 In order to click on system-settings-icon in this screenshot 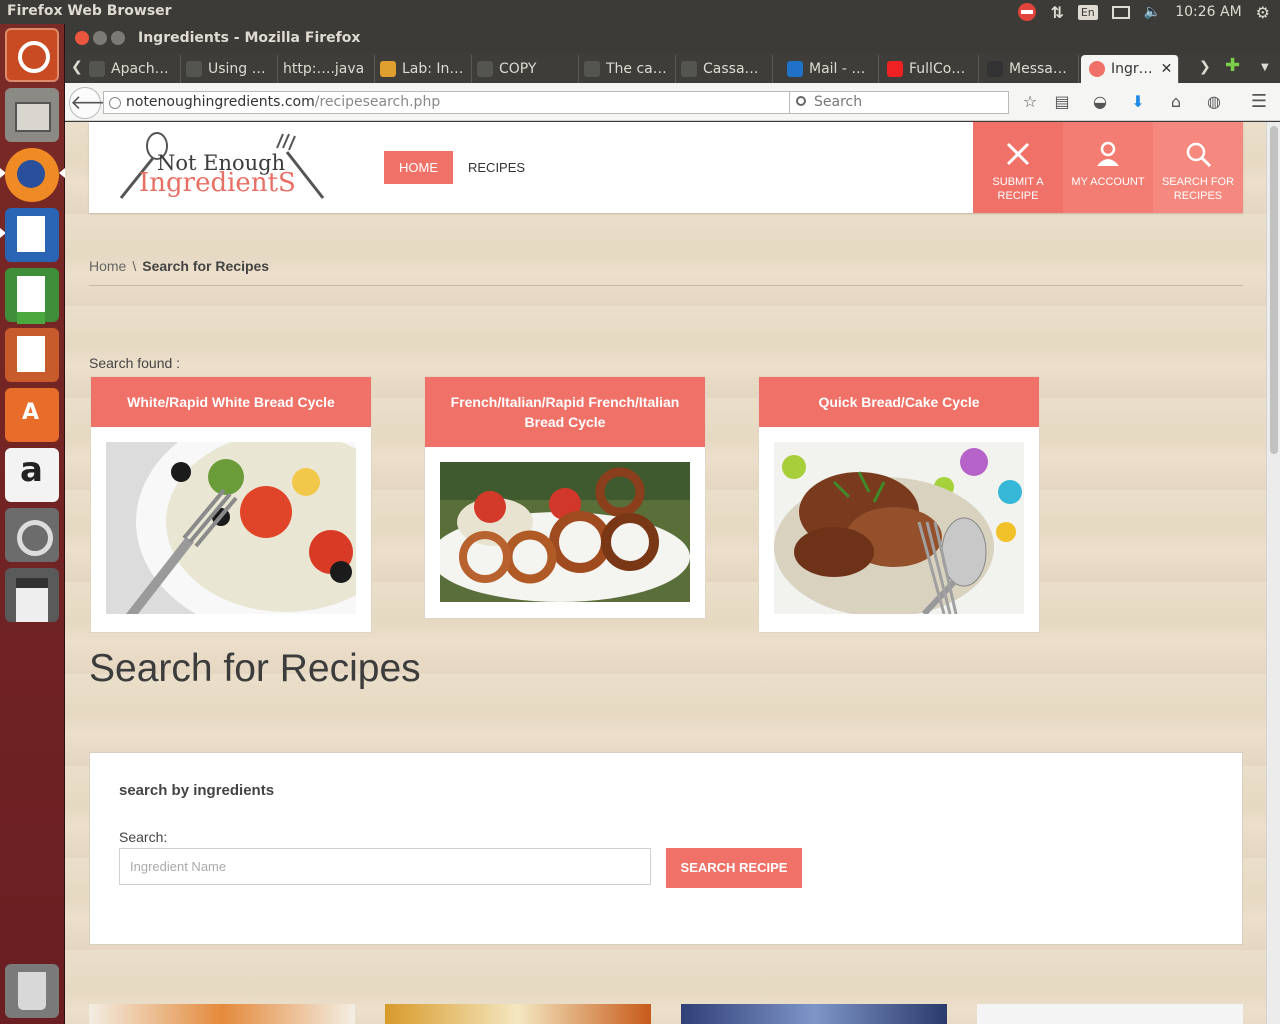, I will do `click(32, 535)`.